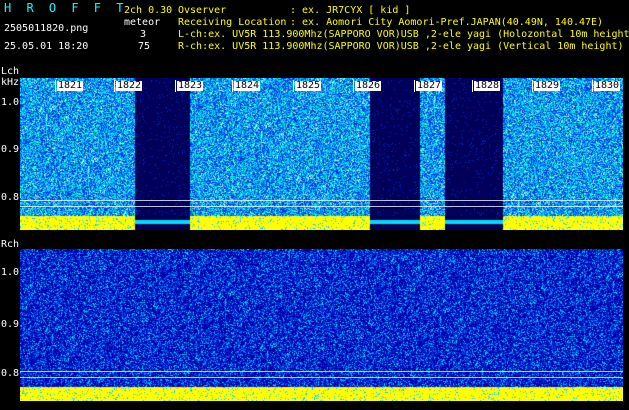 The height and width of the screenshot is (410, 629). I want to click on time-label-1829: 1829, so click(547, 85).